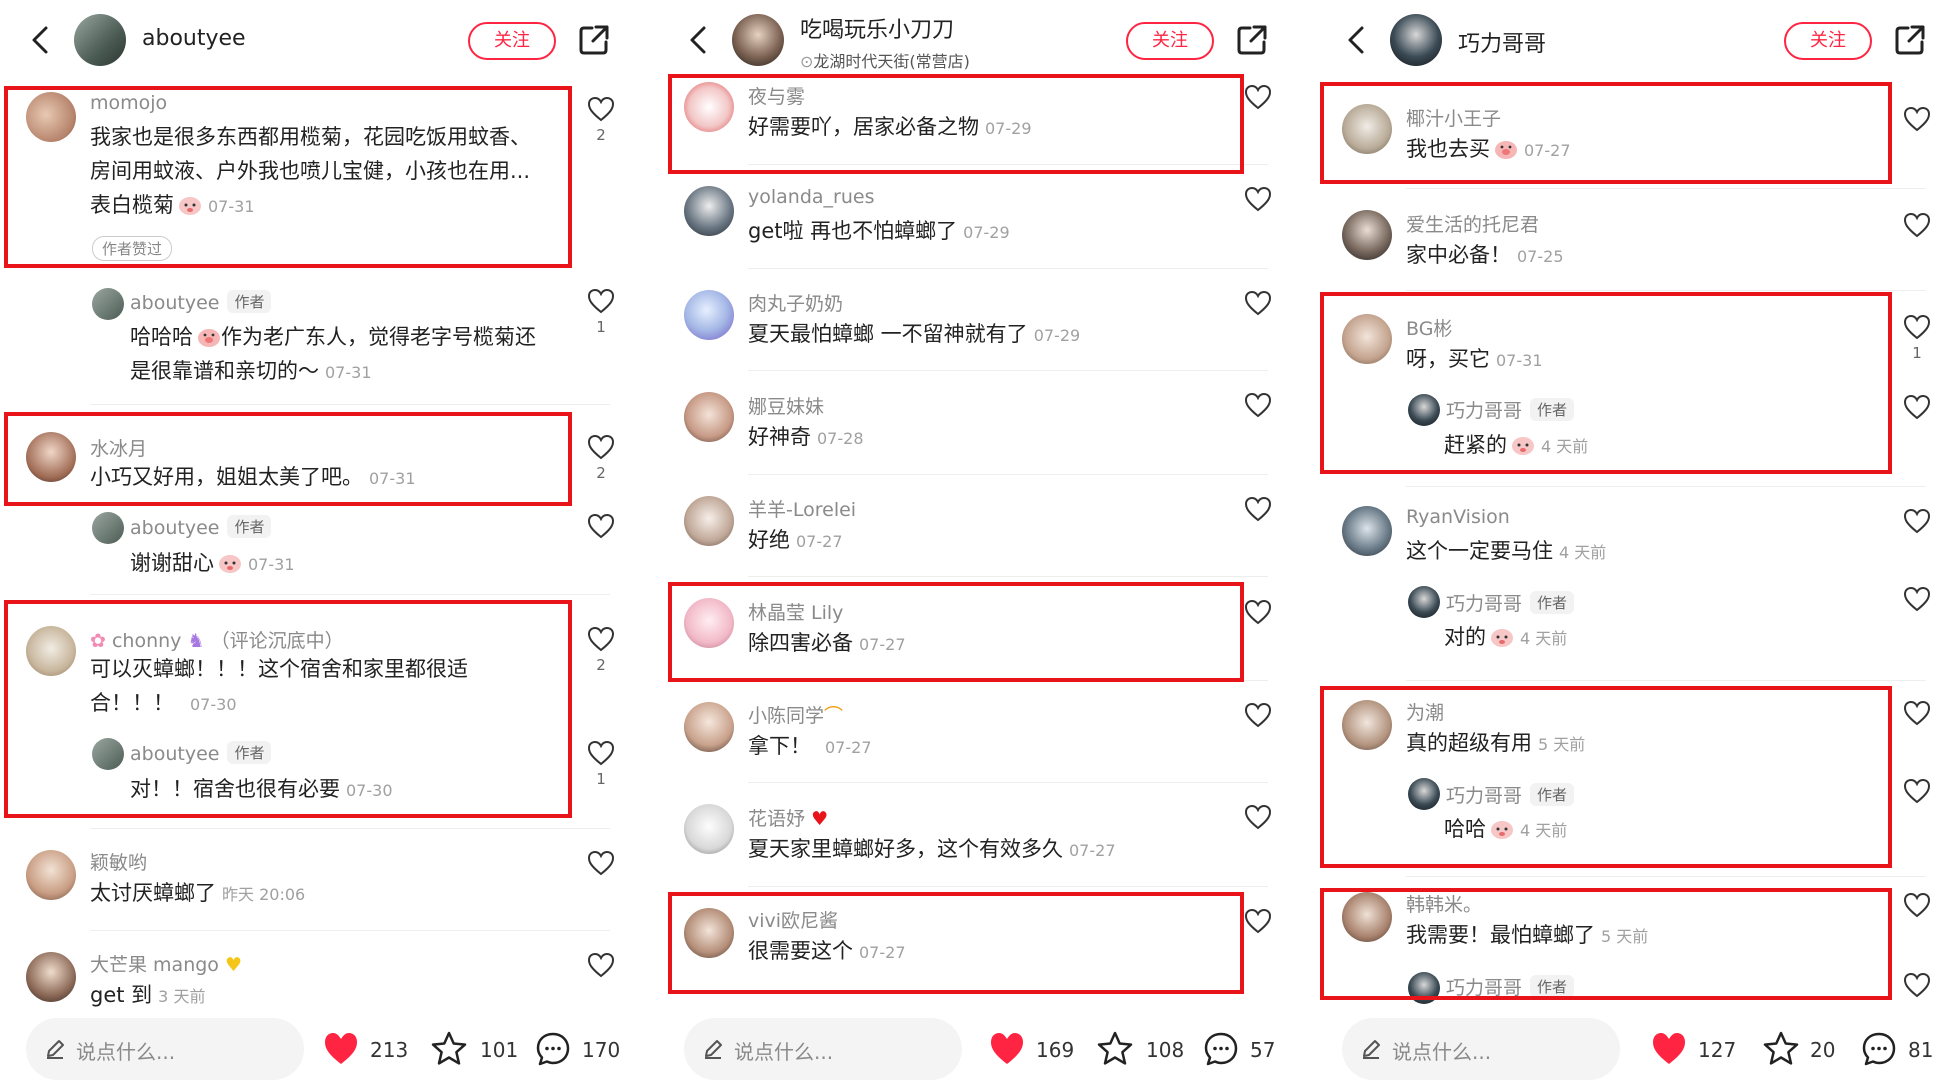 This screenshot has width=1952, height=1091. Describe the element at coordinates (802, 508) in the screenshot. I see `comment-username: 羊羊-Lorelei` at that location.